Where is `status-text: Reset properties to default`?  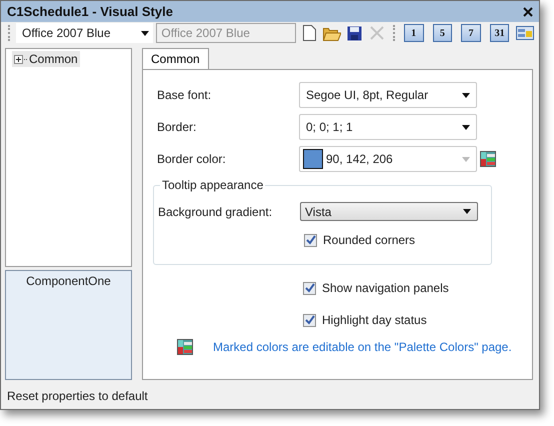
status-text: Reset properties to default is located at coordinates (77, 396).